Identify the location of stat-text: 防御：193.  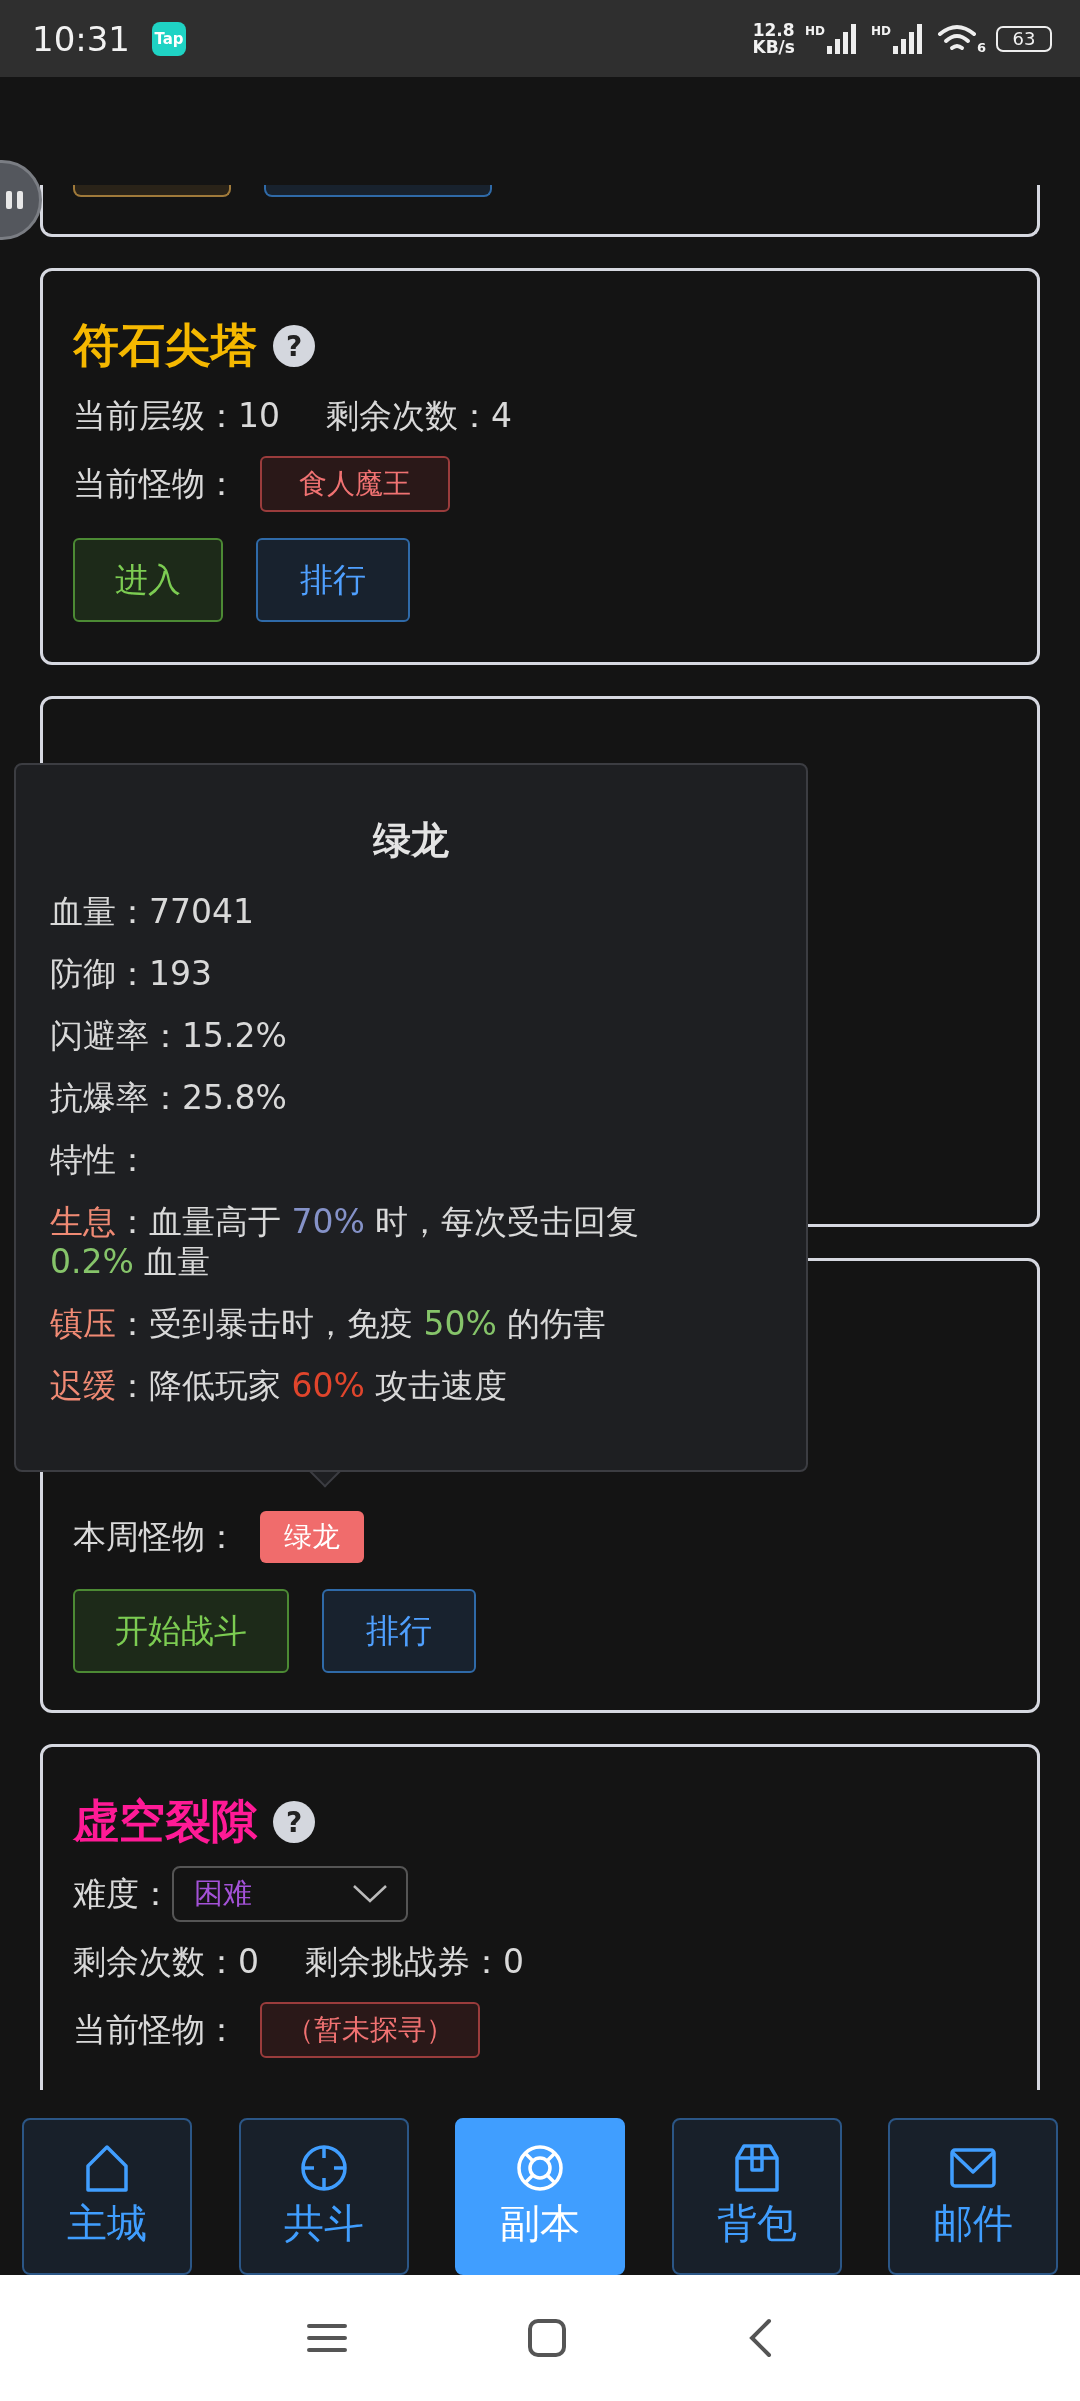
(131, 974).